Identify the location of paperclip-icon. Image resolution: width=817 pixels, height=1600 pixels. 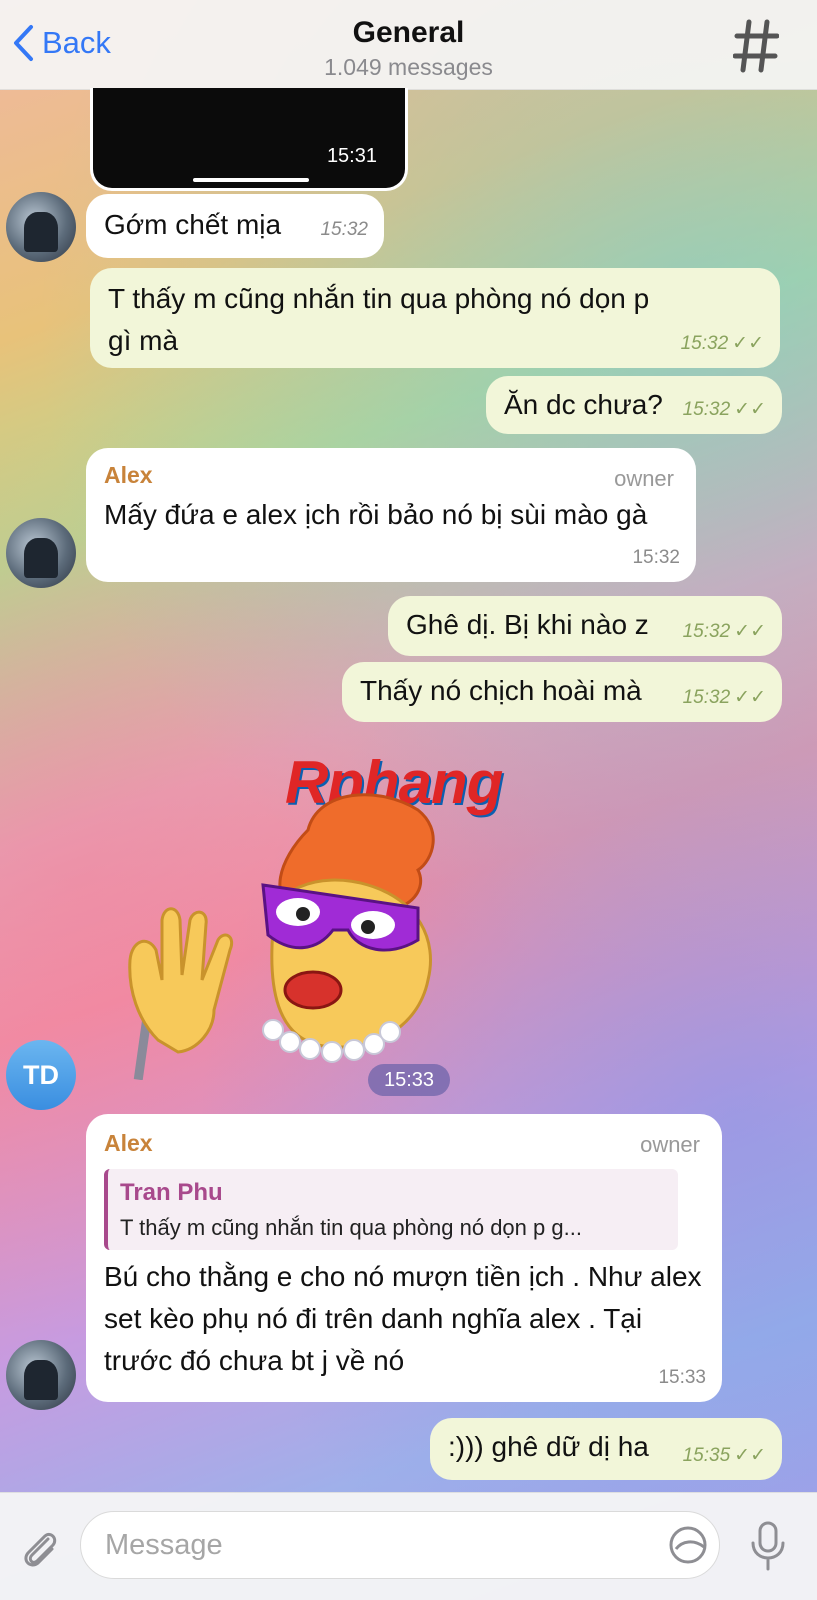
(40, 1549).